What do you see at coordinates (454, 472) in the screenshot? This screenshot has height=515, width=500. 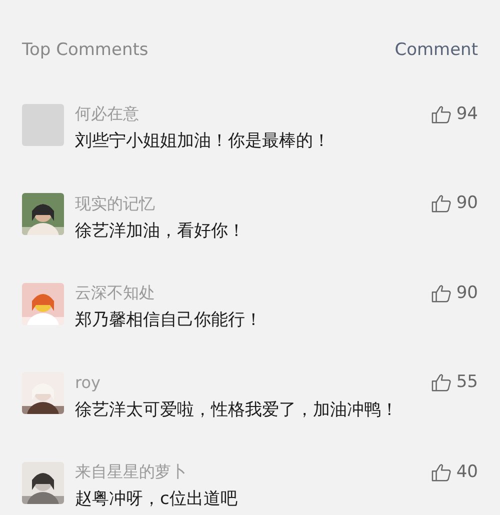 I see `like-button: 40` at bounding box center [454, 472].